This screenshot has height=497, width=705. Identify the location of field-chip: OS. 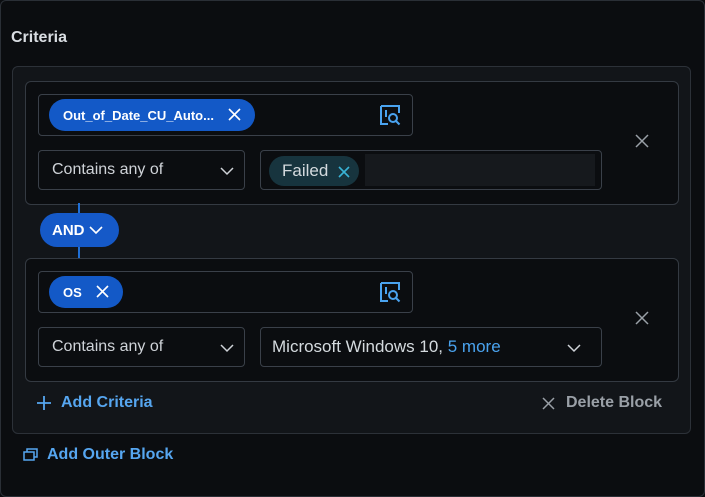
(86, 292).